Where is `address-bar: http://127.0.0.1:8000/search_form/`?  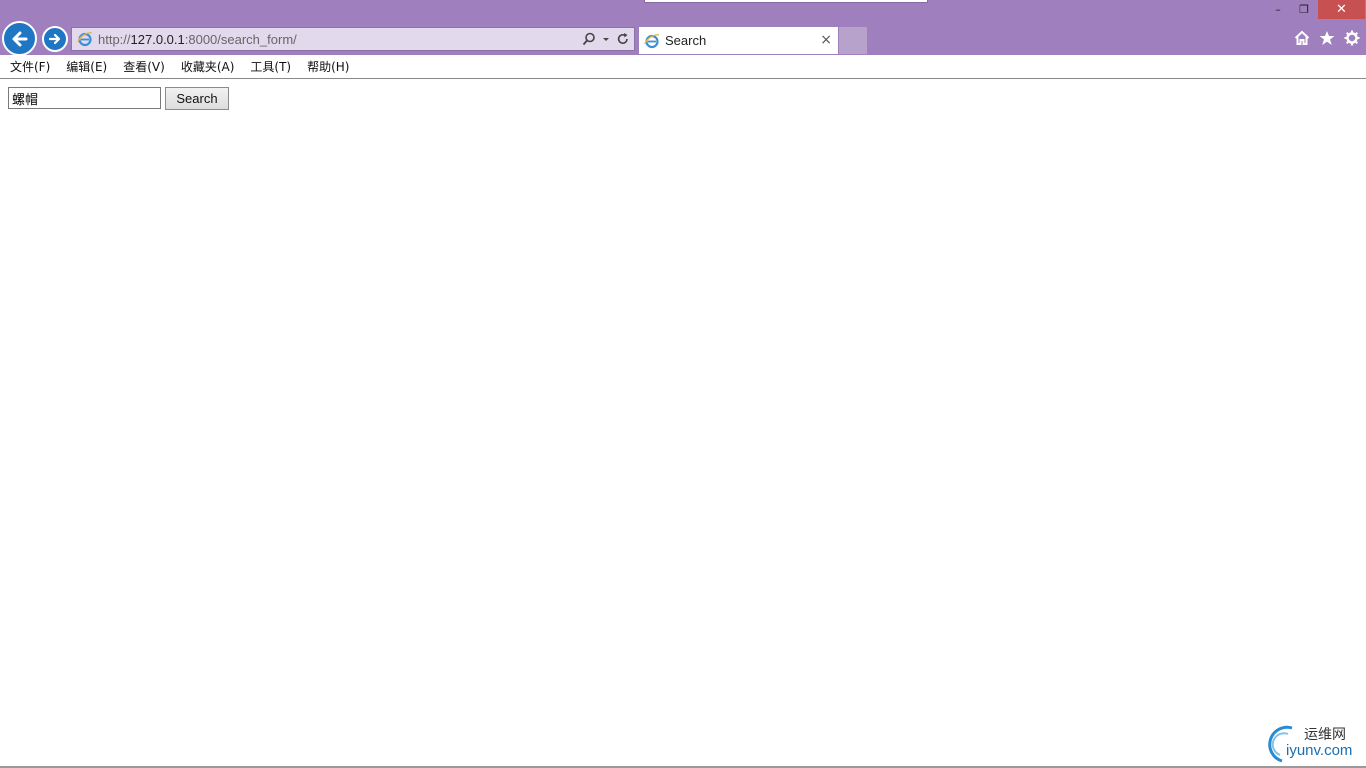
address-bar: http://127.0.0.1:8000/search_form/ is located at coordinates (353, 39).